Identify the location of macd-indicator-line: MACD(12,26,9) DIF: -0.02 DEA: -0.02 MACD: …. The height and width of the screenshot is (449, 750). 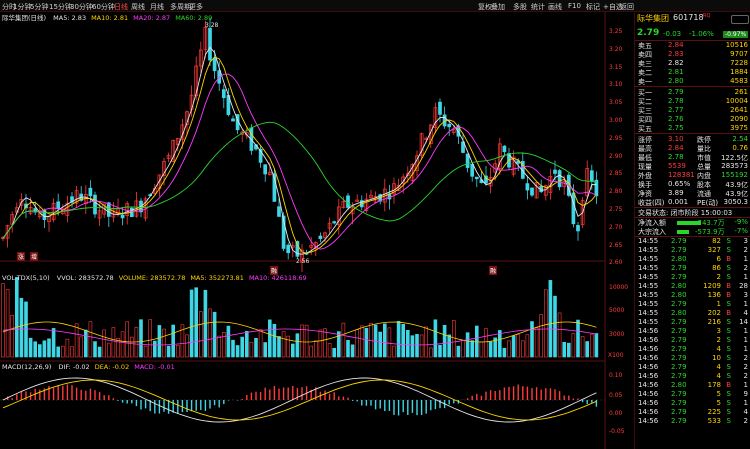
(93, 367).